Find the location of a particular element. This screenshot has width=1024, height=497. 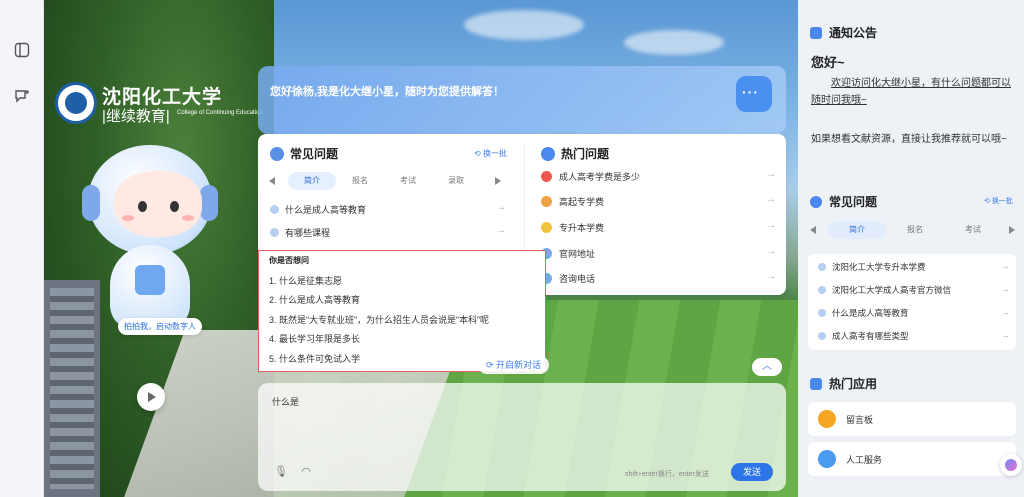

hot-item: 咨询电话 is located at coordinates (568, 278).